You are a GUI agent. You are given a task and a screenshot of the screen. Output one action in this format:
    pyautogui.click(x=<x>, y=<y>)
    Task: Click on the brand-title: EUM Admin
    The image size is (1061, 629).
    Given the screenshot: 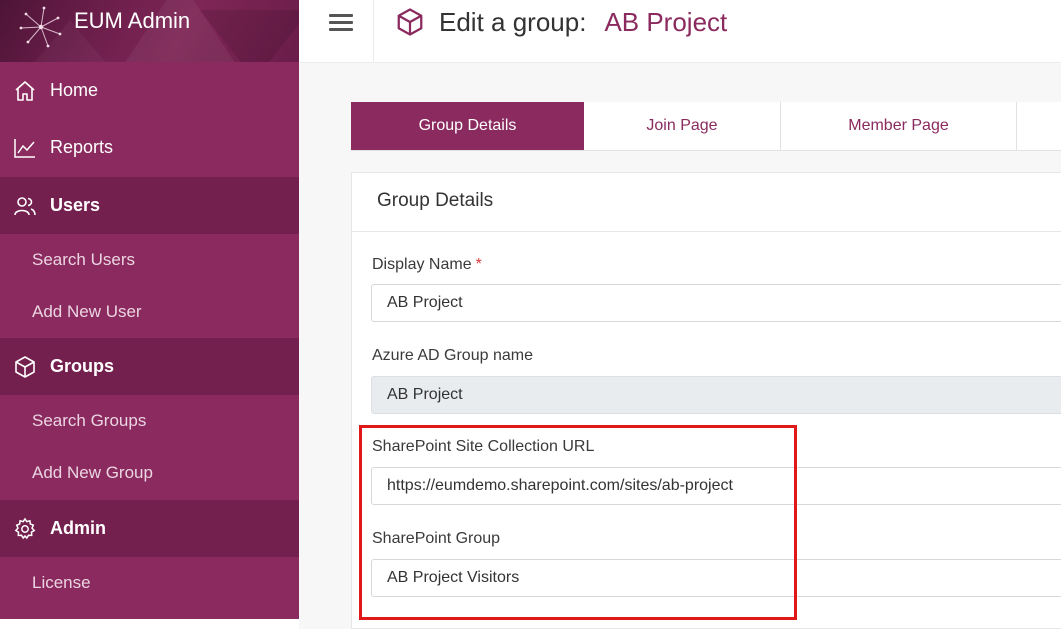 What is the action you would take?
    pyautogui.click(x=132, y=20)
    